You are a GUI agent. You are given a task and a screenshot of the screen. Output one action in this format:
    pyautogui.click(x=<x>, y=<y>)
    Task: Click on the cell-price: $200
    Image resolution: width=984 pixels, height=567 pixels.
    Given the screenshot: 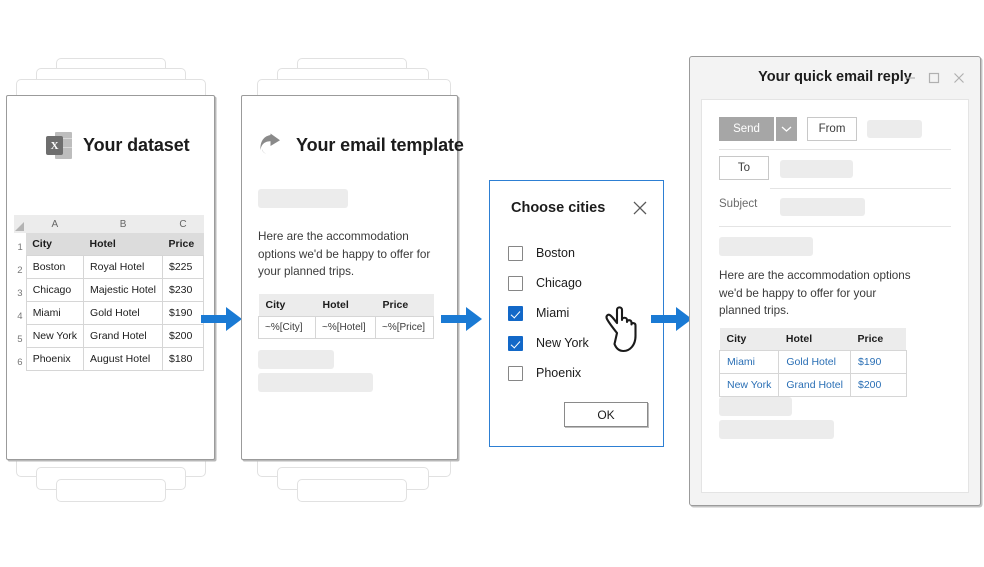 What is the action you would take?
    pyautogui.click(x=878, y=385)
    